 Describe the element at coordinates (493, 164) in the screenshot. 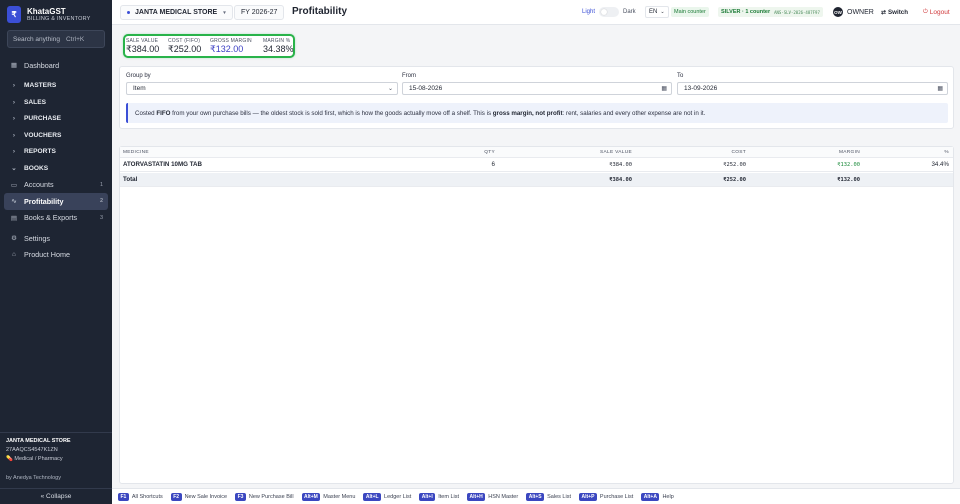

I see `row-qty: 6` at that location.